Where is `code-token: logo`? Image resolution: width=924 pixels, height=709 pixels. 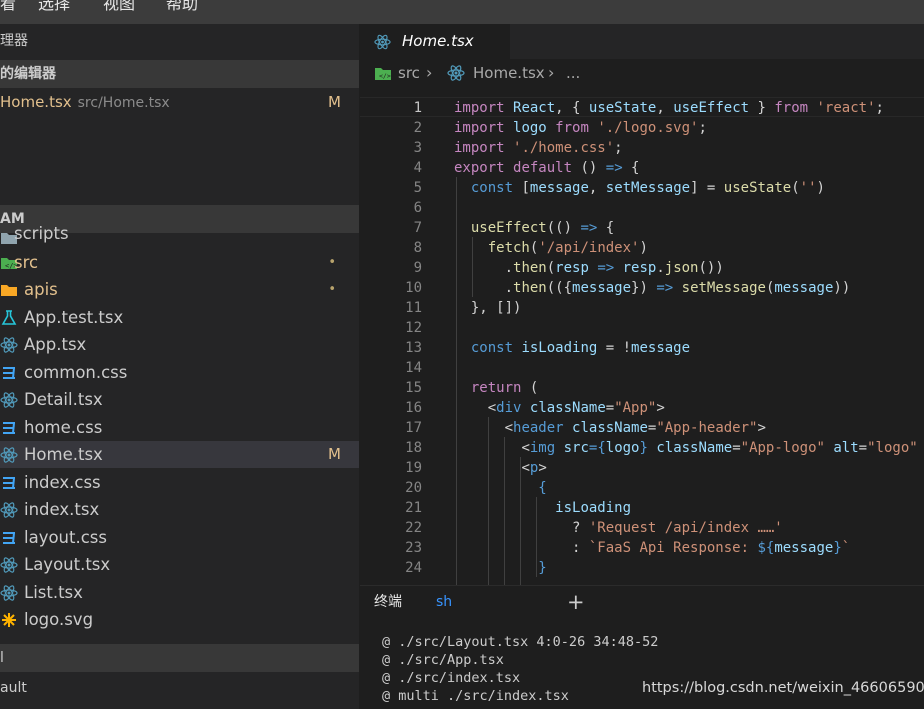 code-token: logo is located at coordinates (530, 128).